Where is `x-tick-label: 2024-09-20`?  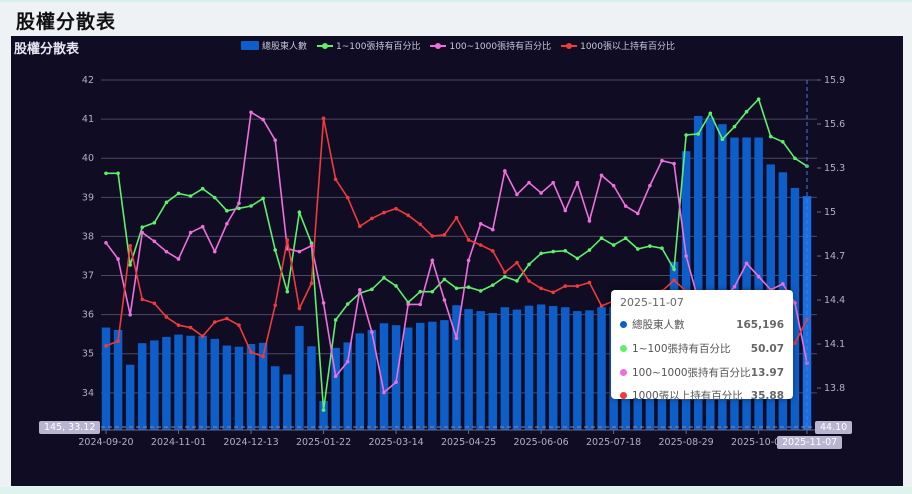
x-tick-label: 2024-09-20 is located at coordinates (105, 442).